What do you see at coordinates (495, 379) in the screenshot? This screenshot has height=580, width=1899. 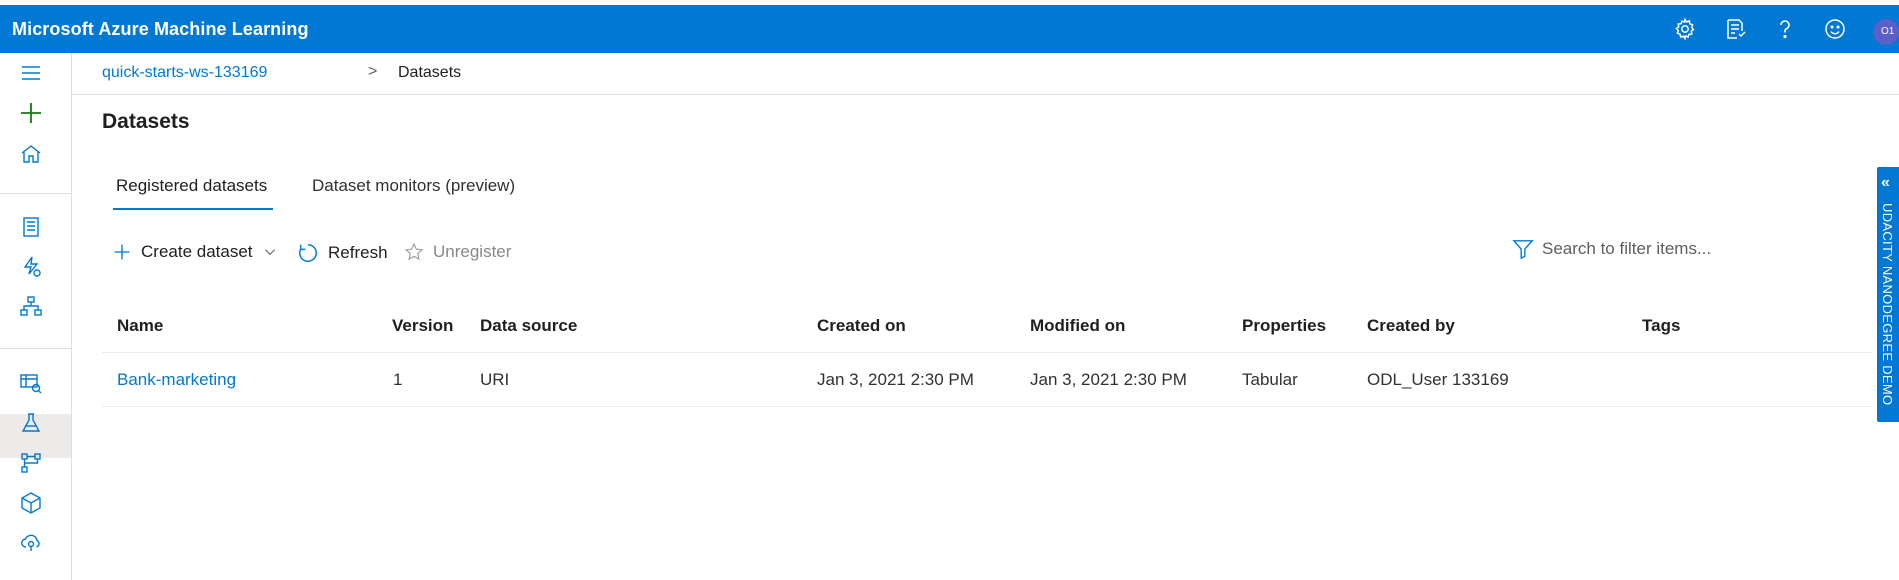 I see `cell-data-source: URI` at bounding box center [495, 379].